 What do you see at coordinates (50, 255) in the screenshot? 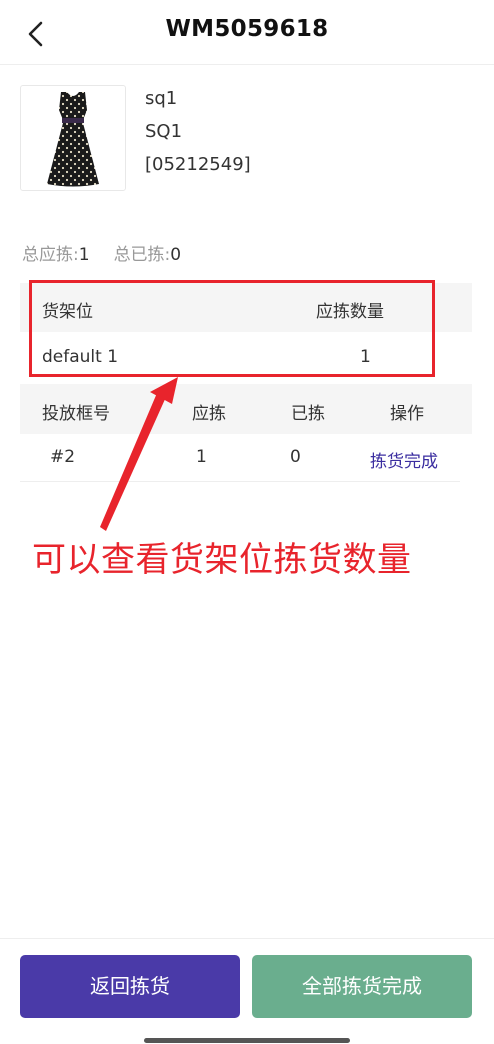
I see `total-should-pick-label: 总应拣:` at bounding box center [50, 255].